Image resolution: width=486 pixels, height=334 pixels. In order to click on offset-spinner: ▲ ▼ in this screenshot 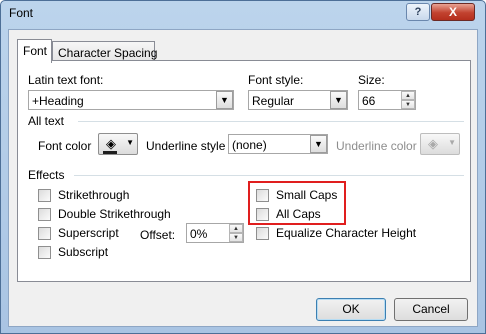, I will do `click(236, 233)`.